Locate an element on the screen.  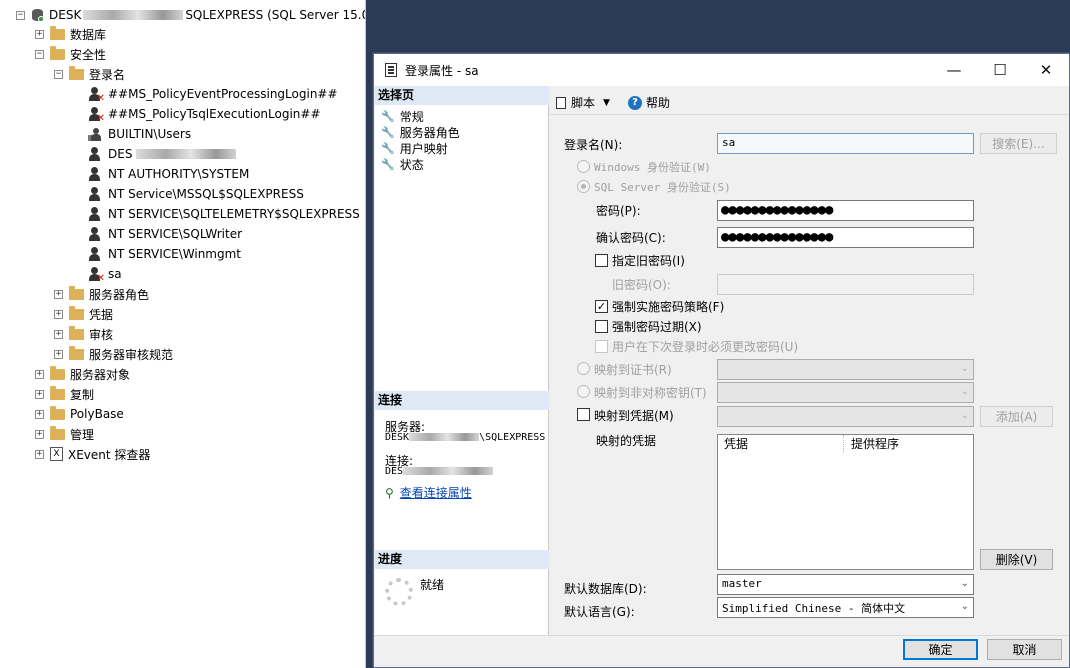
login-item: NT SERVICE\SQLTELEMETRY$SQLEXPRESS is located at coordinates (224, 214).